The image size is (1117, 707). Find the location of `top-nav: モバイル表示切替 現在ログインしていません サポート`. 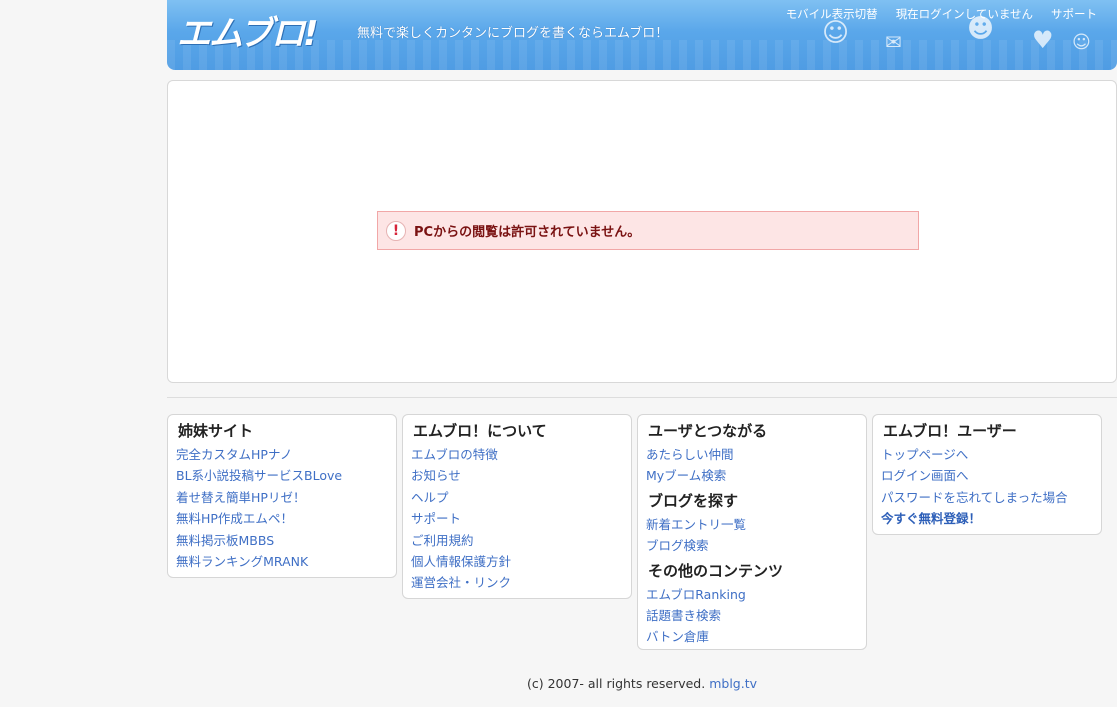

top-nav: モバイル表示切替 現在ログインしていません サポート is located at coordinates (941, 14).